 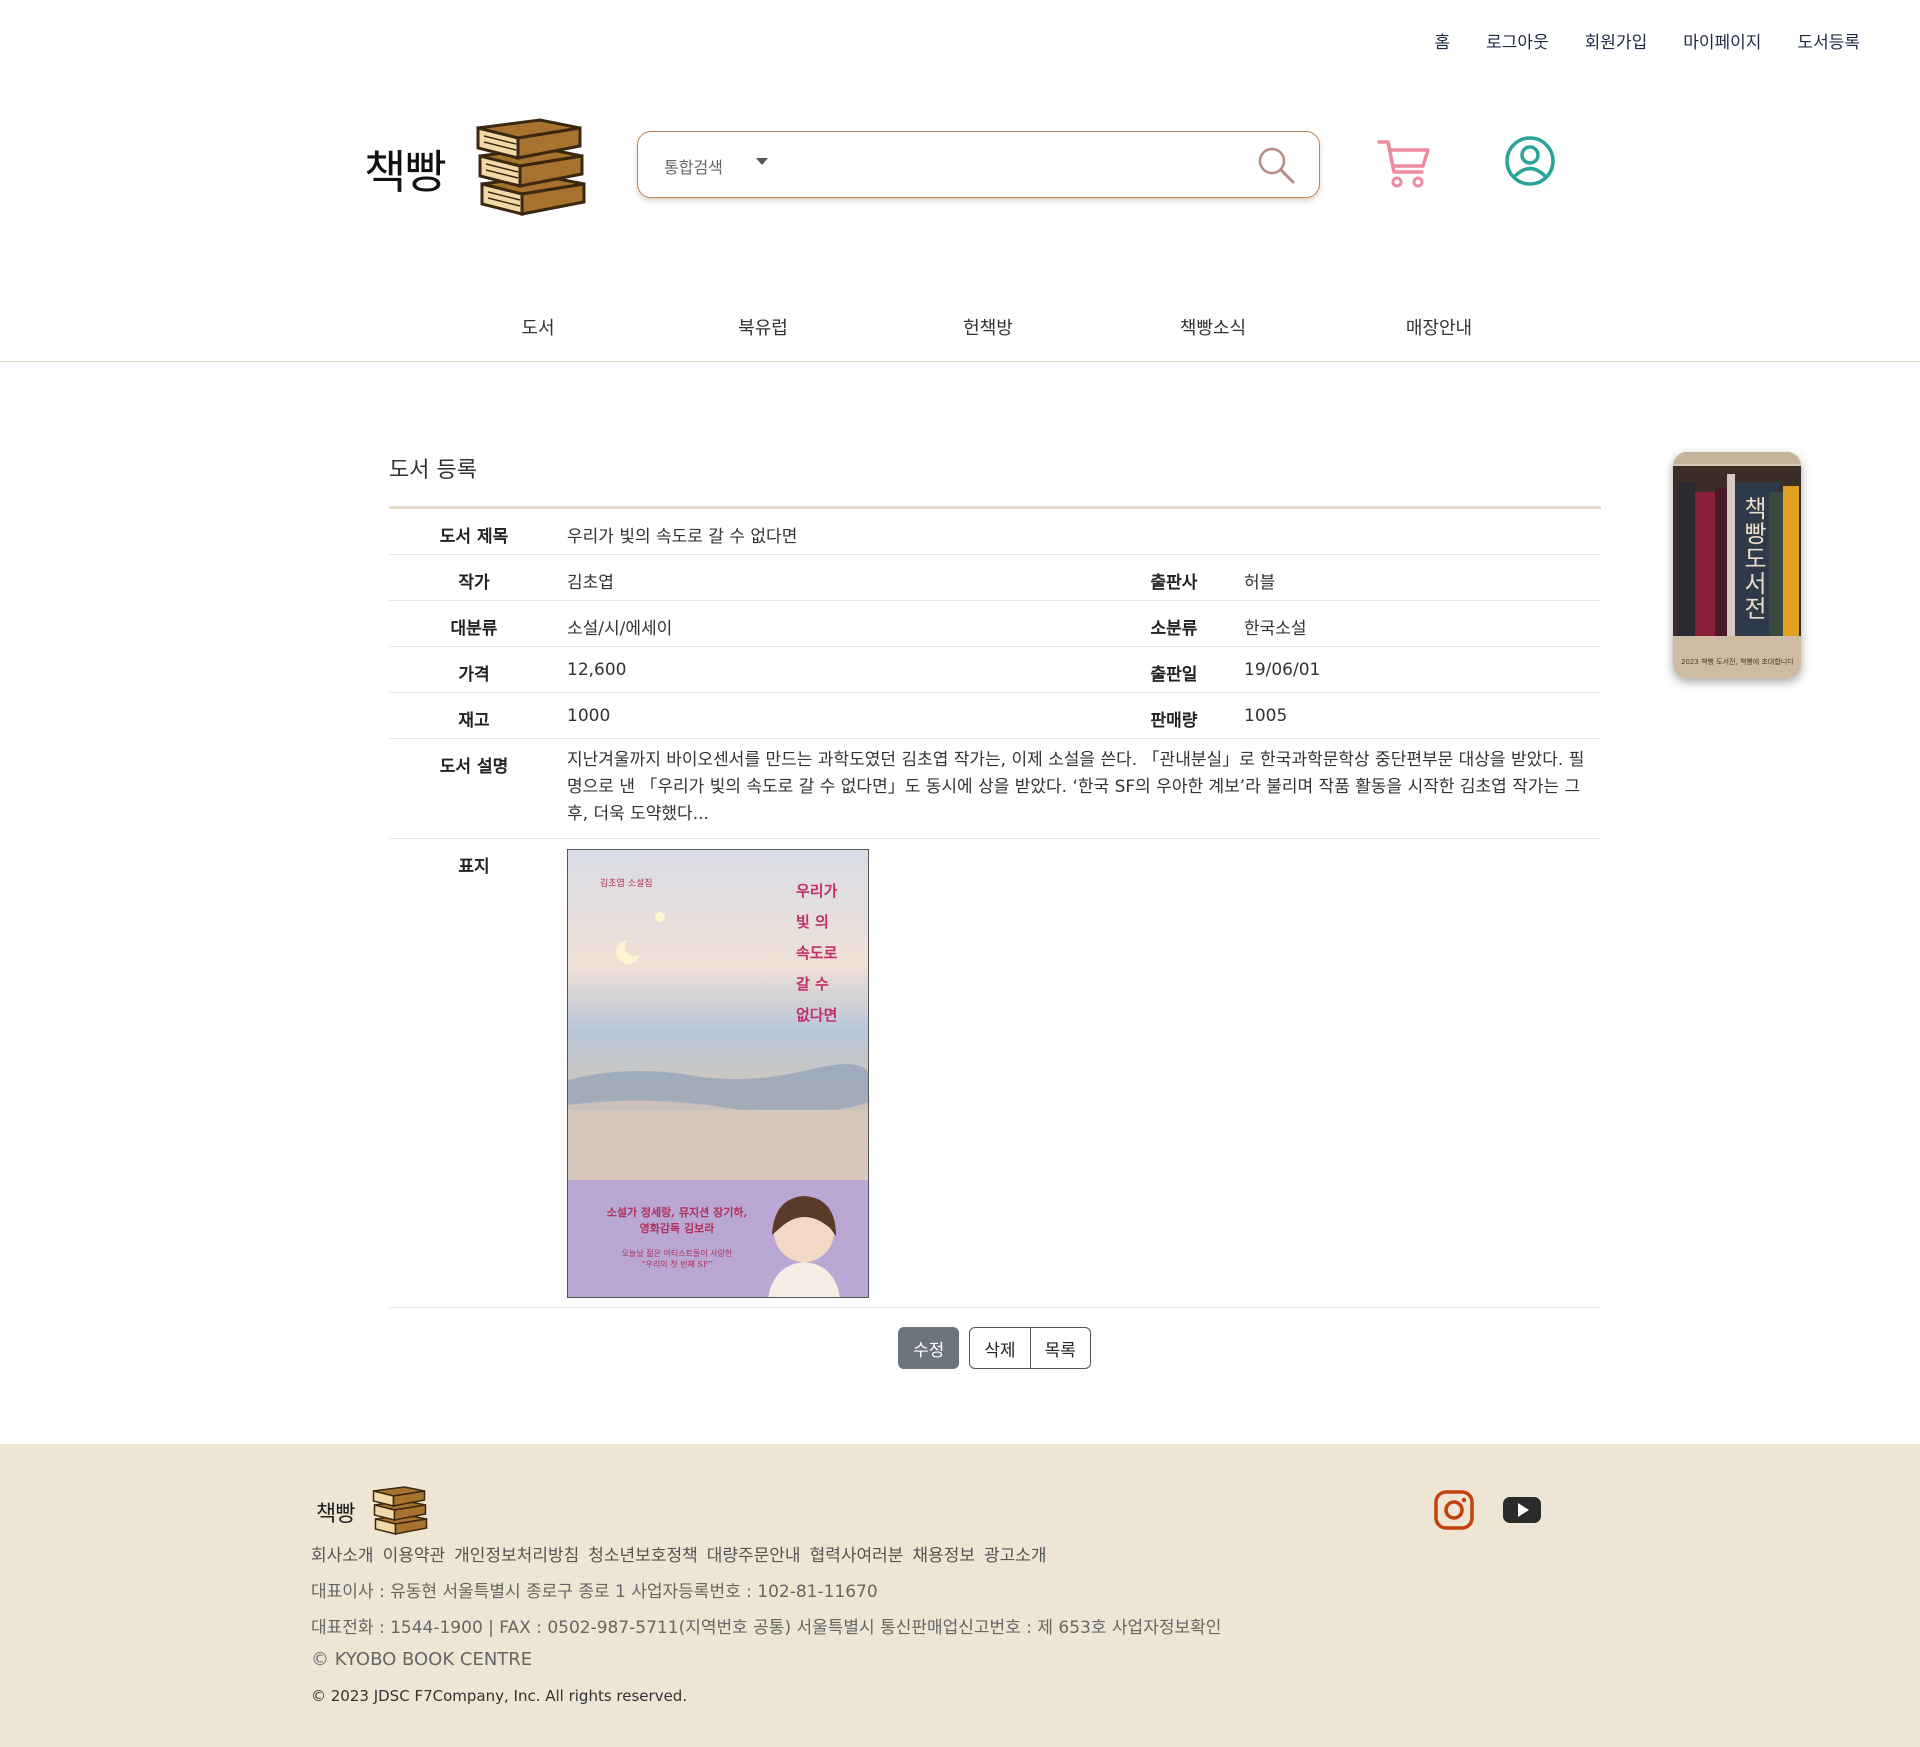 What do you see at coordinates (1260, 583) in the screenshot?
I see `publisher-value: 허블` at bounding box center [1260, 583].